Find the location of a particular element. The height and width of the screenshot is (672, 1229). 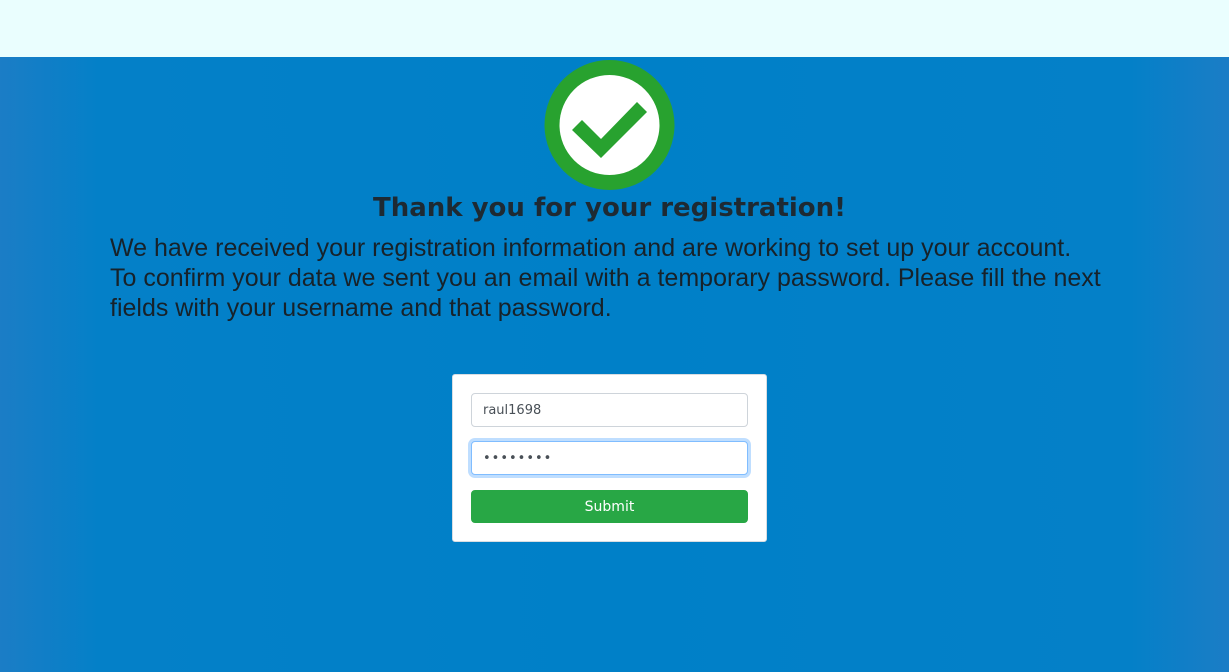

page-title: Thank you for your registration! is located at coordinates (609, 208).